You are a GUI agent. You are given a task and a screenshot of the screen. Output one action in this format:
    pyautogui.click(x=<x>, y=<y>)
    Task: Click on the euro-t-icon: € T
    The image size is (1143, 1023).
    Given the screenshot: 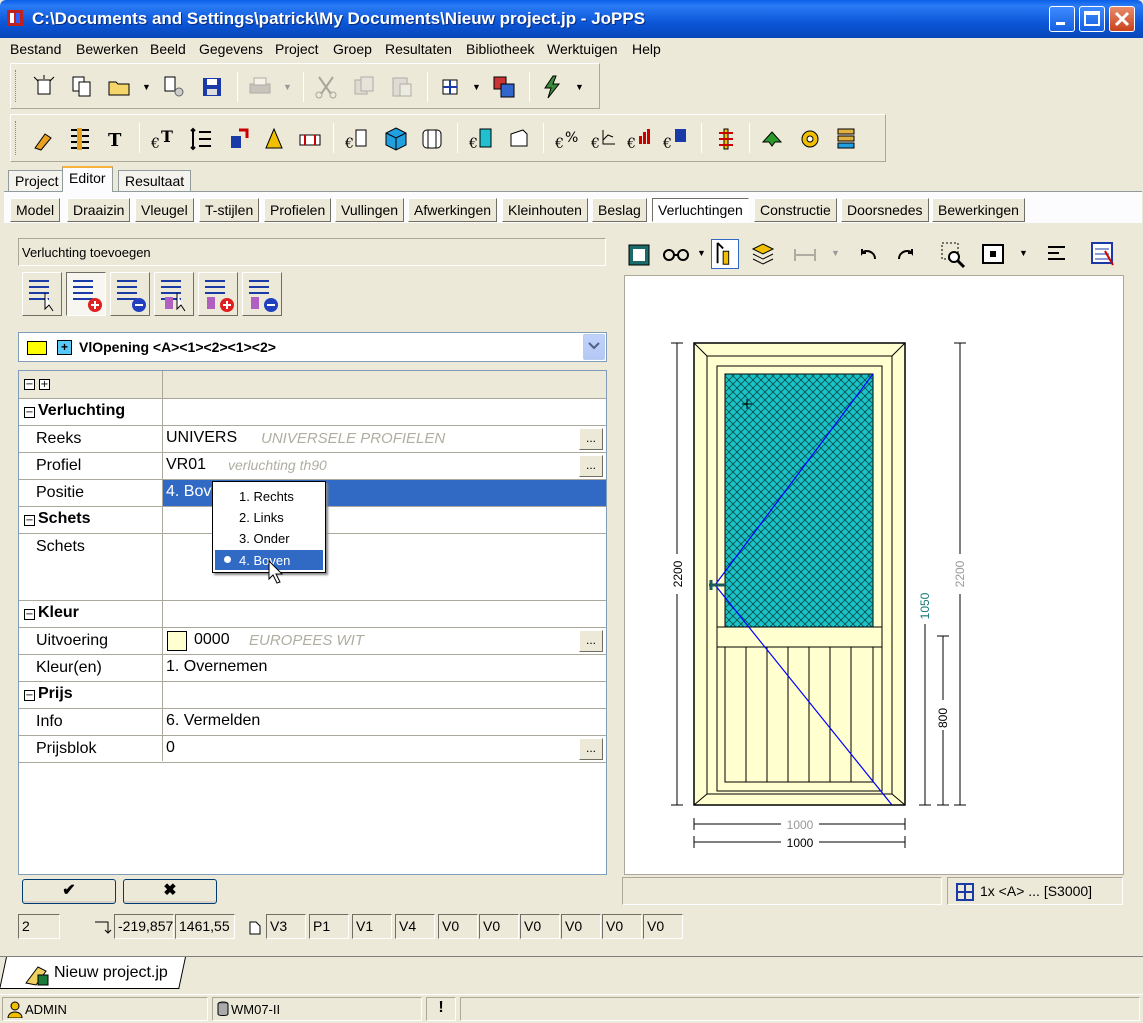 What is the action you would take?
    pyautogui.click(x=164, y=139)
    